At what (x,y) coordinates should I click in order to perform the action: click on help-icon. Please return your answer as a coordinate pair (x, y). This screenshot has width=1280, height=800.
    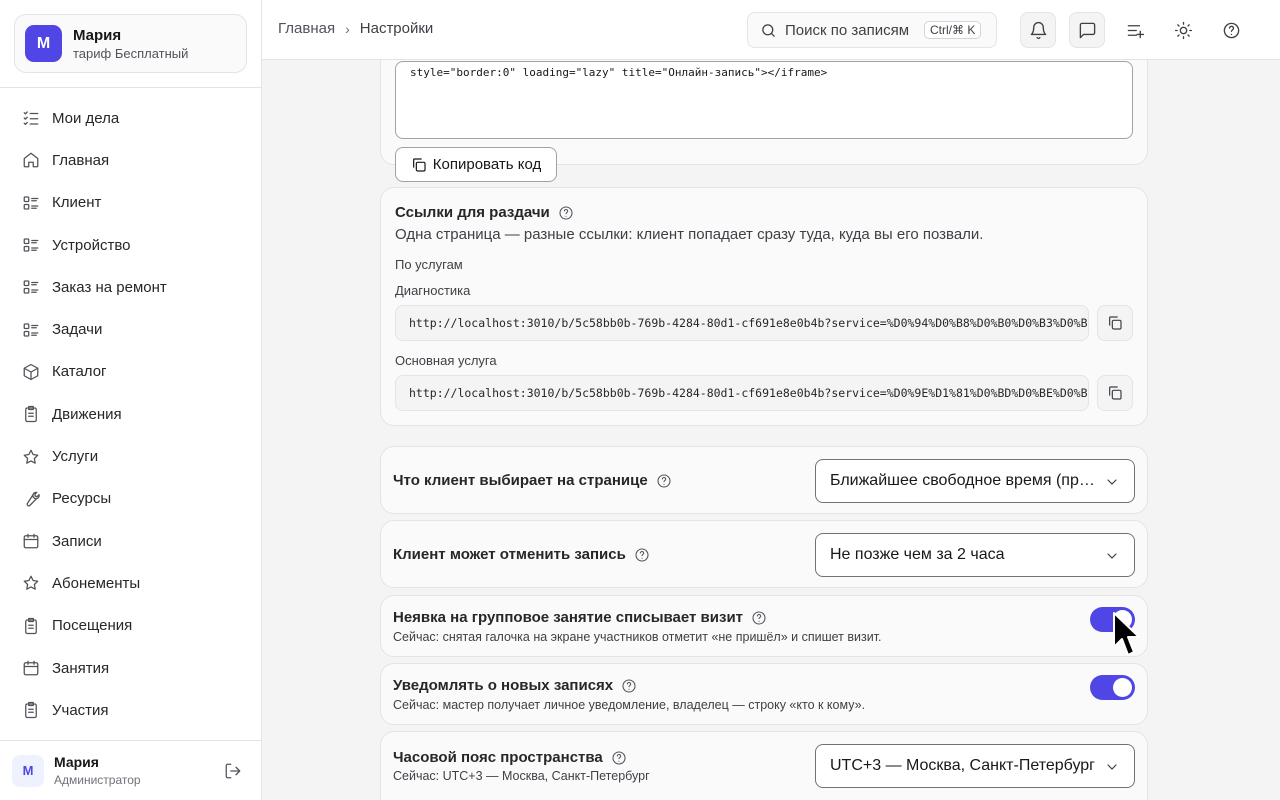
    Looking at the image, I should click on (1231, 30).